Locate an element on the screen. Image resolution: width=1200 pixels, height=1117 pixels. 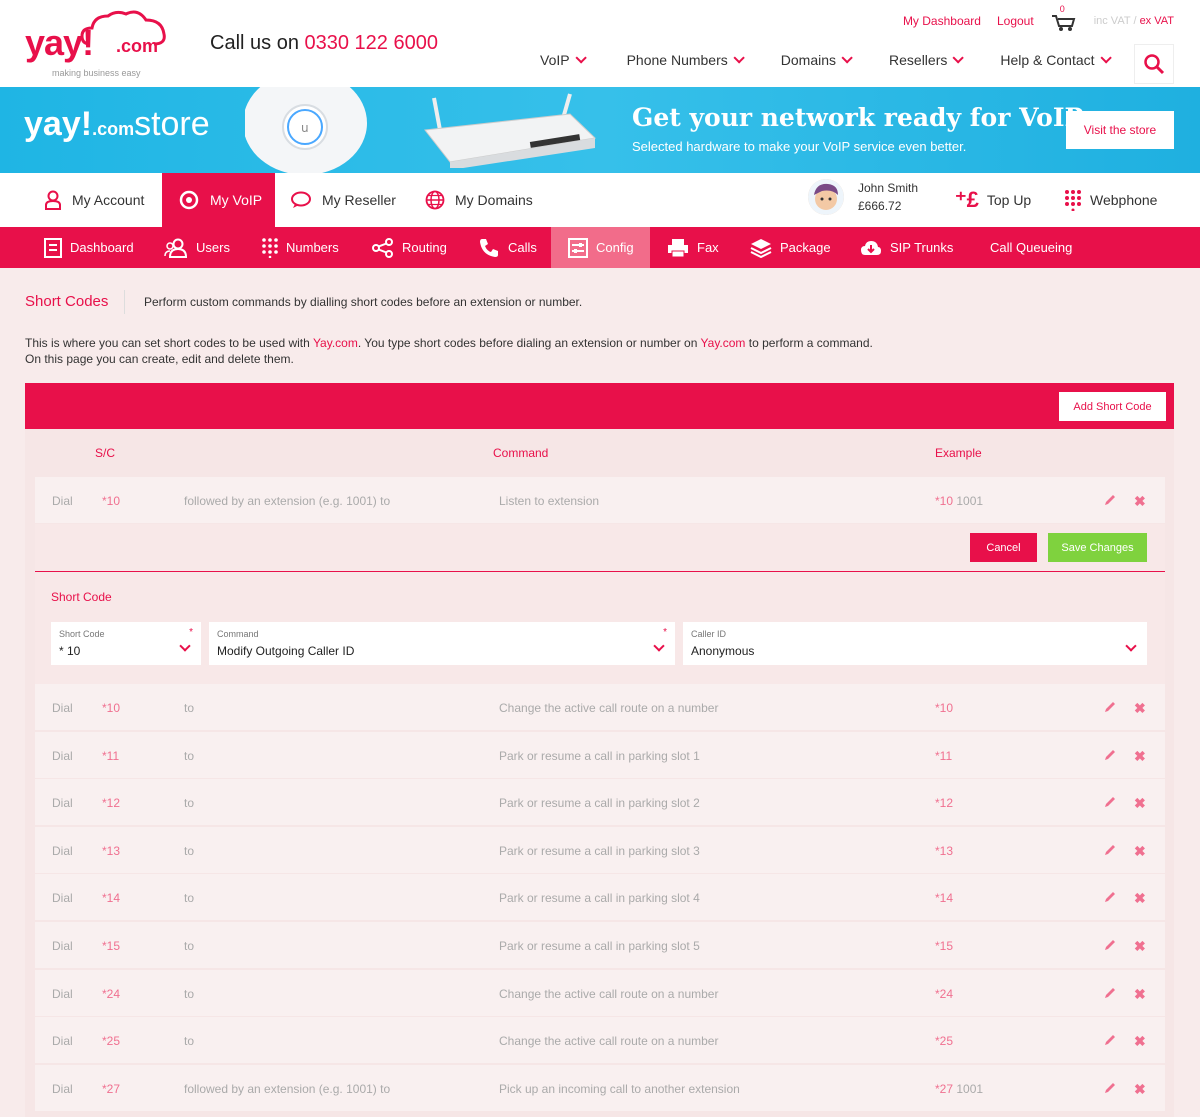
caller-id-value: Anonymous is located at coordinates (723, 651).